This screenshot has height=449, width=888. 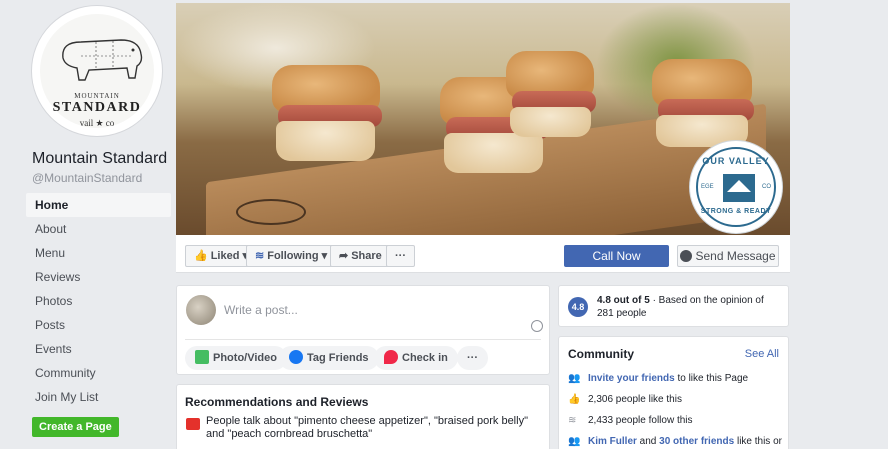 I want to click on page-handle: @MountainStandard, so click(x=101, y=178).